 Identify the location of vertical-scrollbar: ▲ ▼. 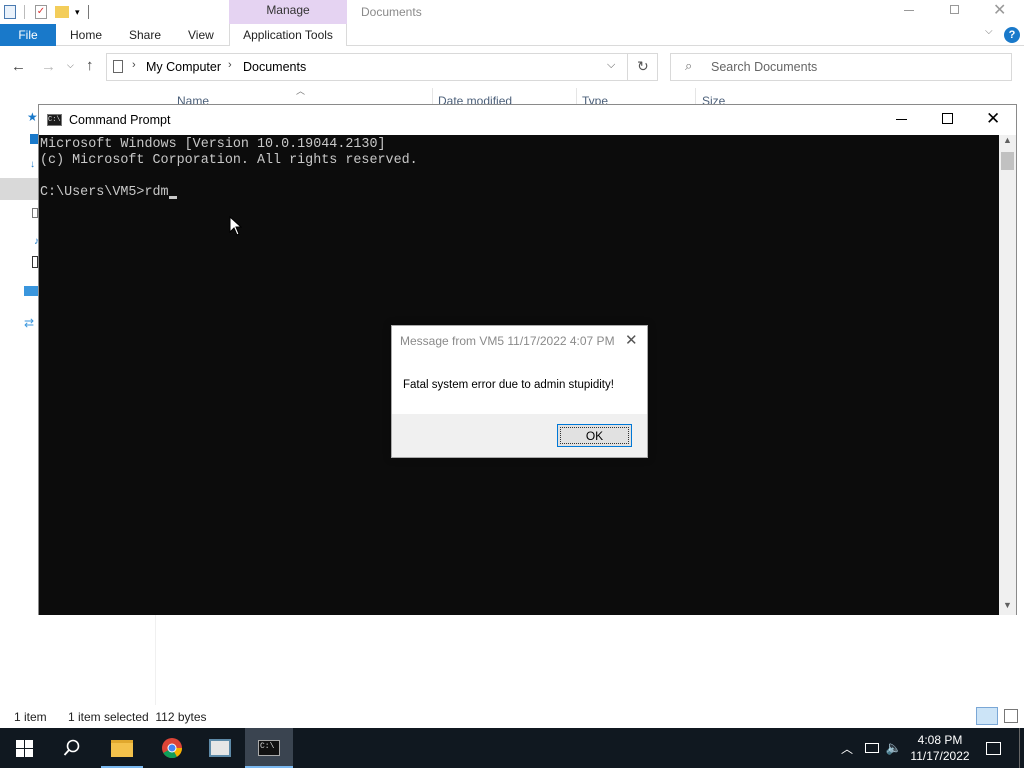
(1007, 375).